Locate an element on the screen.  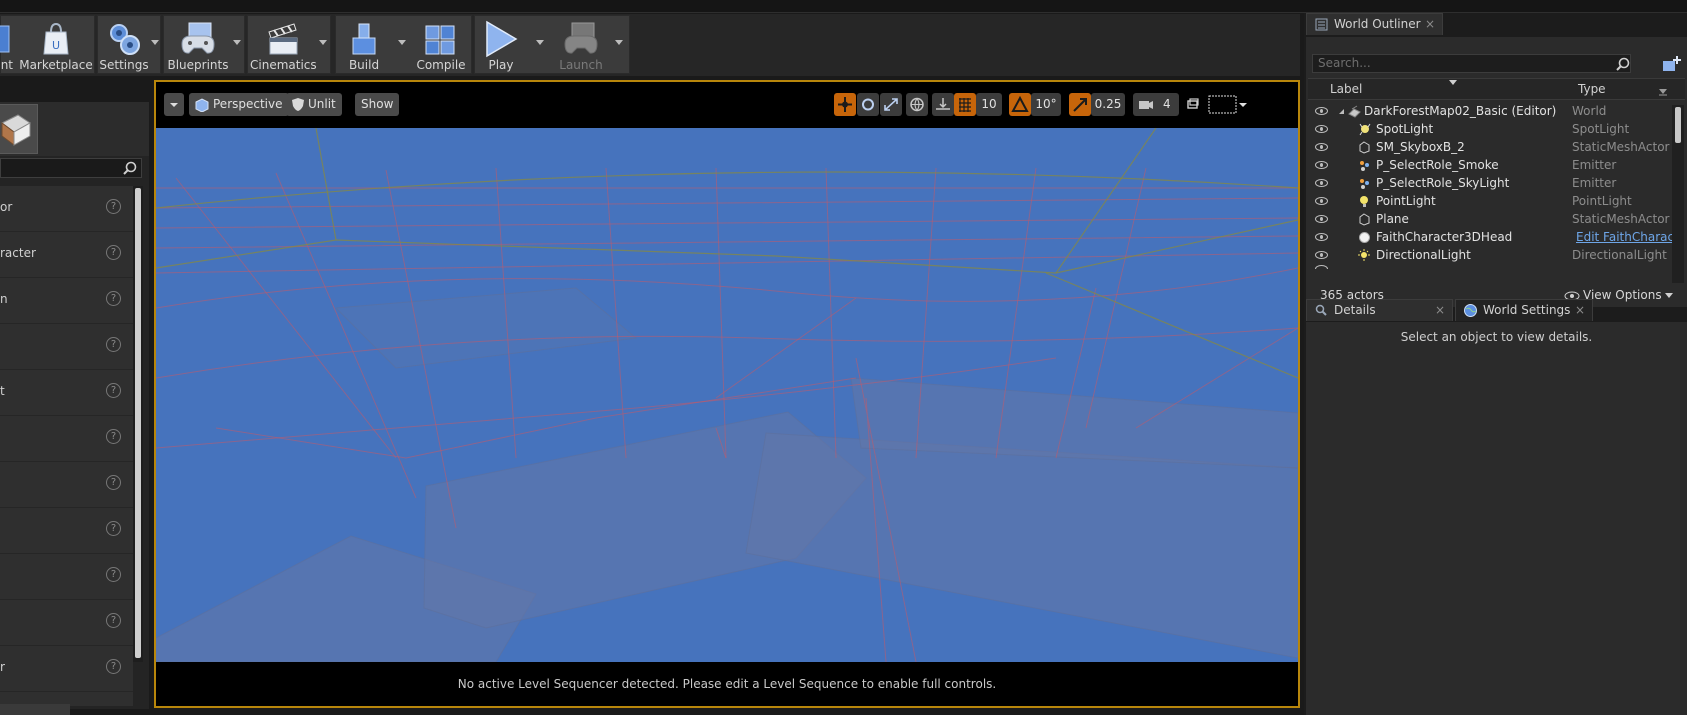
tab-details: Details × is located at coordinates (1379, 310).